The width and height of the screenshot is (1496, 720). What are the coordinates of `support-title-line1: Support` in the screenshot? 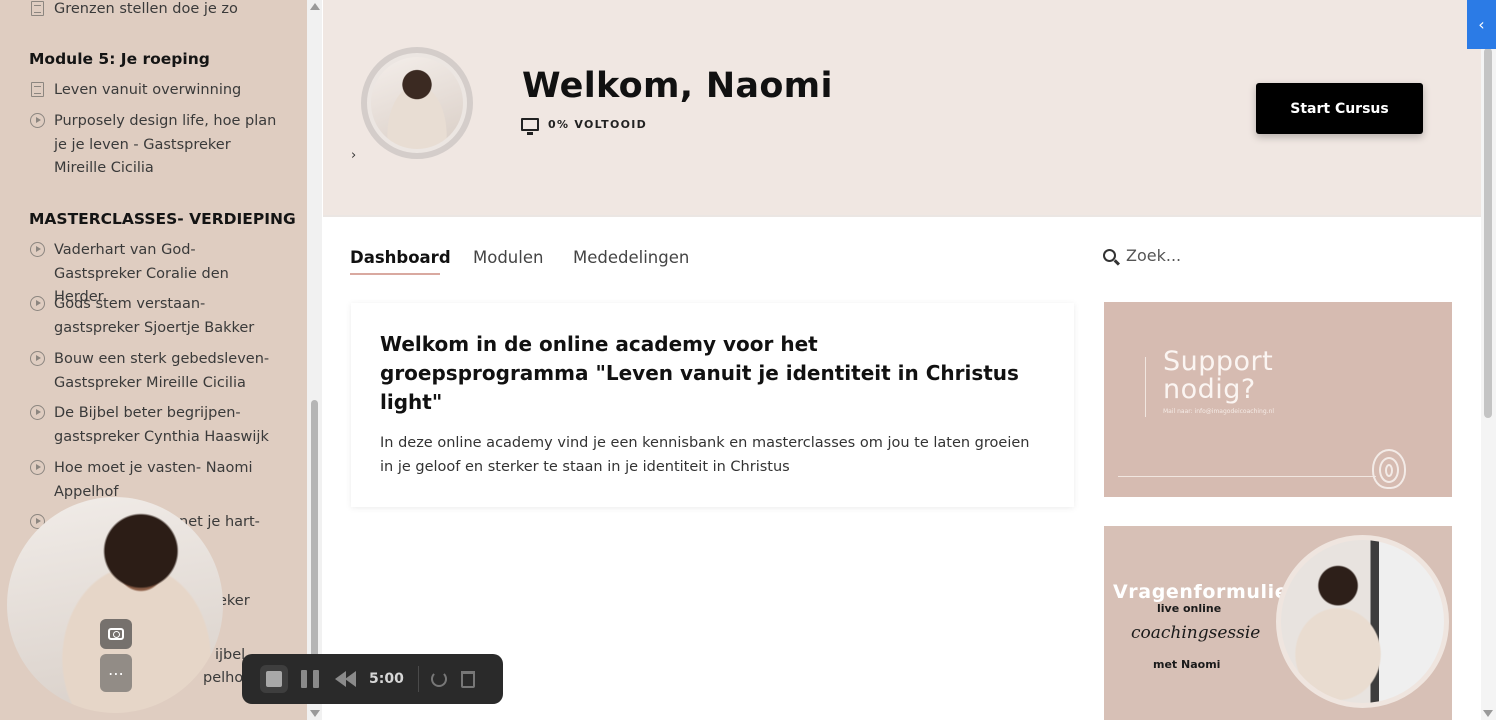 It's located at (1218, 361).